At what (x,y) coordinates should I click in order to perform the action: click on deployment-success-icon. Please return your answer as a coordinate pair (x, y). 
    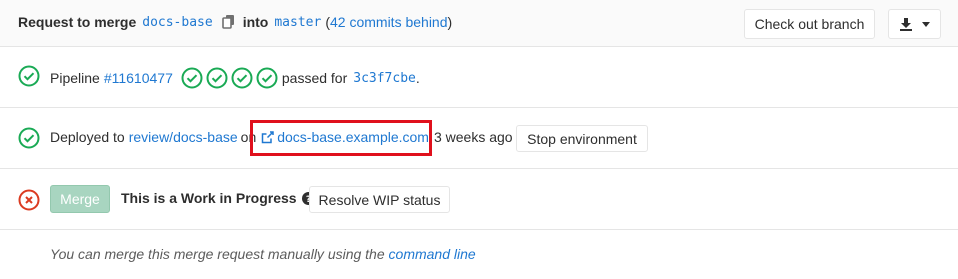
    Looking at the image, I should click on (29, 138).